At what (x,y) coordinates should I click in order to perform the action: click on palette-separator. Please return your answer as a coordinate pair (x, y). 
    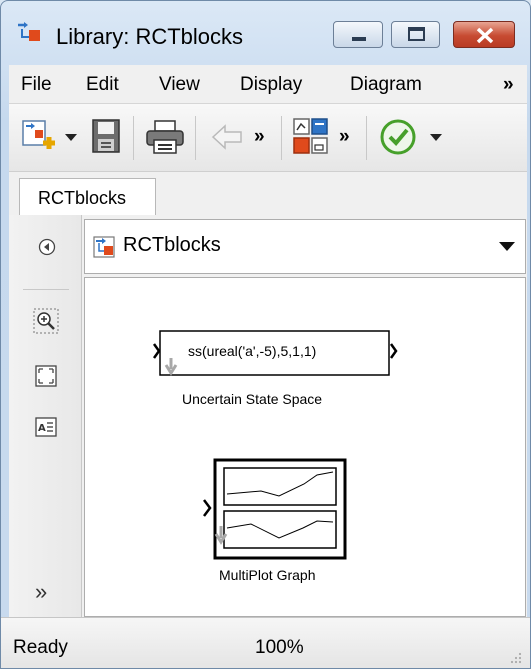
    Looking at the image, I should click on (46, 289).